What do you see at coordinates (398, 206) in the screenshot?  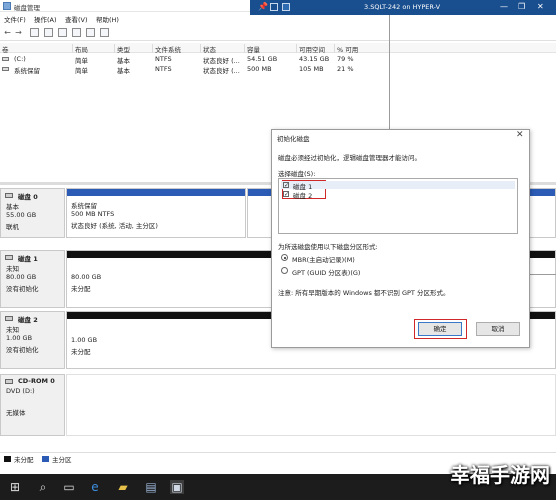 I see `disk-select-list: ✓ 磁盘 1 ✓ 磁盘 2` at bounding box center [398, 206].